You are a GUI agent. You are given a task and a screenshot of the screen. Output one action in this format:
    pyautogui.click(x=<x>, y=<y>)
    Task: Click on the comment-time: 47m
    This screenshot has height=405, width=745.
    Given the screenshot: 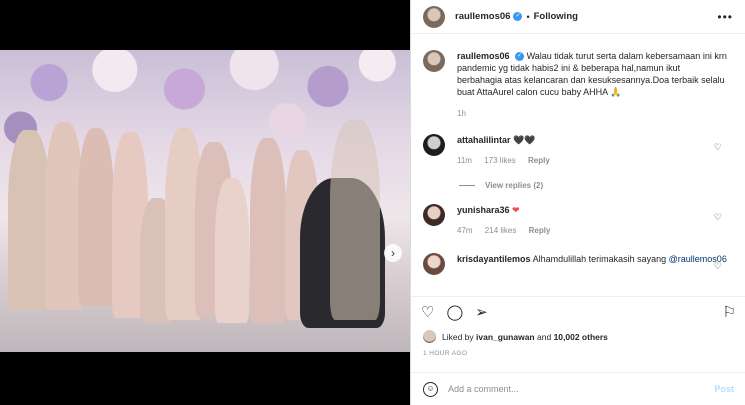 What is the action you would take?
    pyautogui.click(x=465, y=230)
    